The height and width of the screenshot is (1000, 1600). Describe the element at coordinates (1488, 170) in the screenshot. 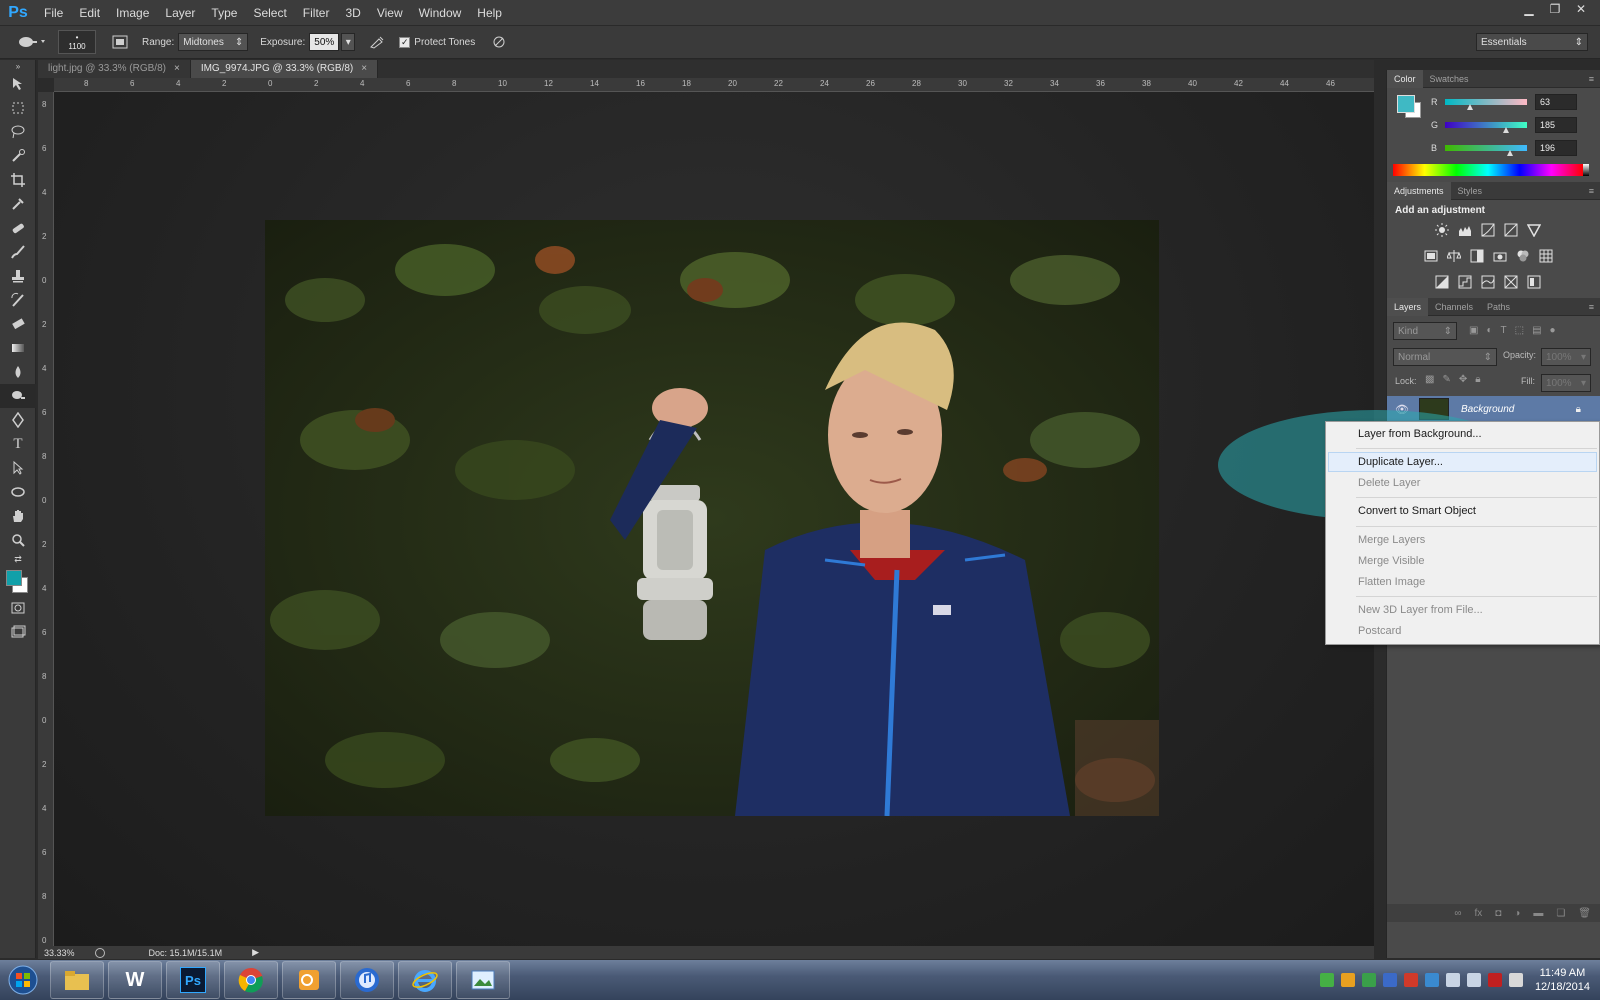

I see `color-spectrum-bar` at that location.